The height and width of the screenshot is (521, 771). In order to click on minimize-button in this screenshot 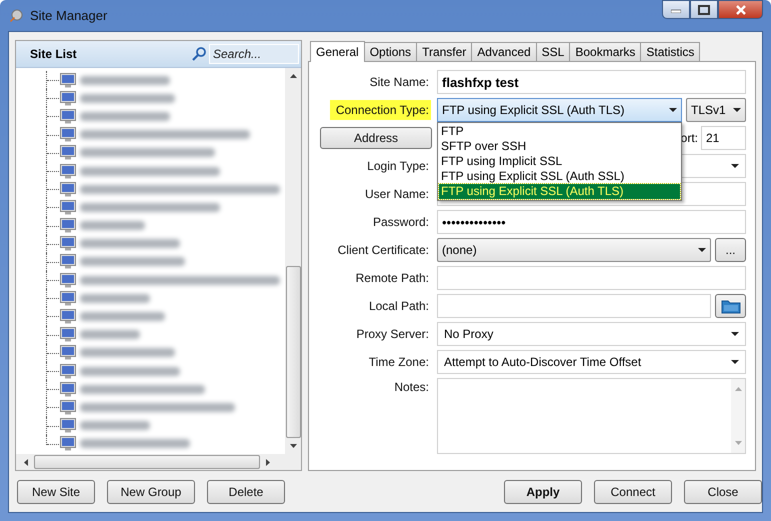, I will do `click(676, 9)`.